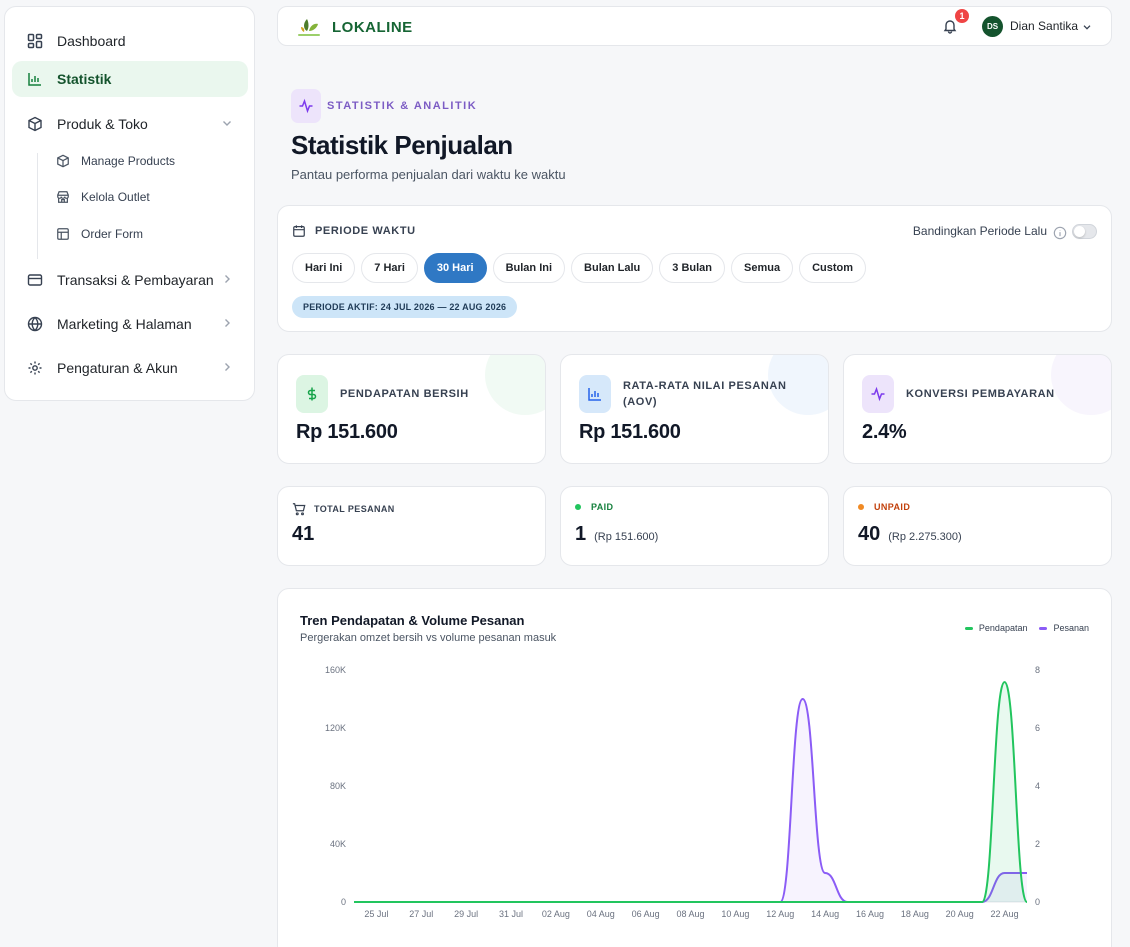 The height and width of the screenshot is (947, 1130). I want to click on period-label: PERIODE WAKTU, so click(354, 231).